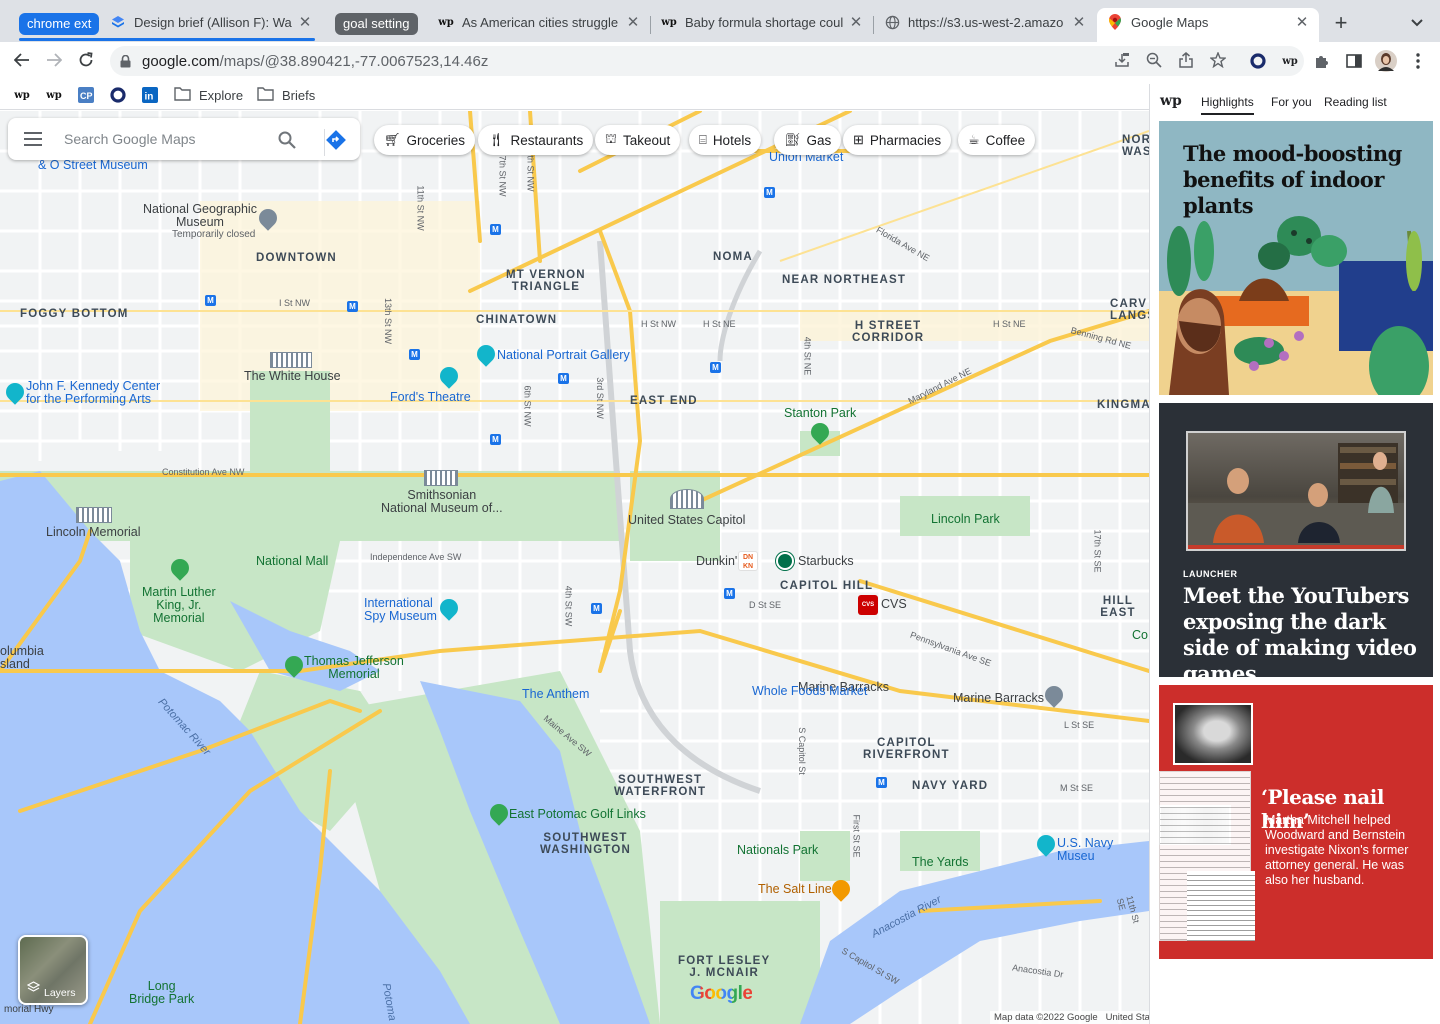 The height and width of the screenshot is (1024, 1440). Describe the element at coordinates (400, 610) in the screenshot. I see `place-label-spy-museum: International Spy Museum` at that location.